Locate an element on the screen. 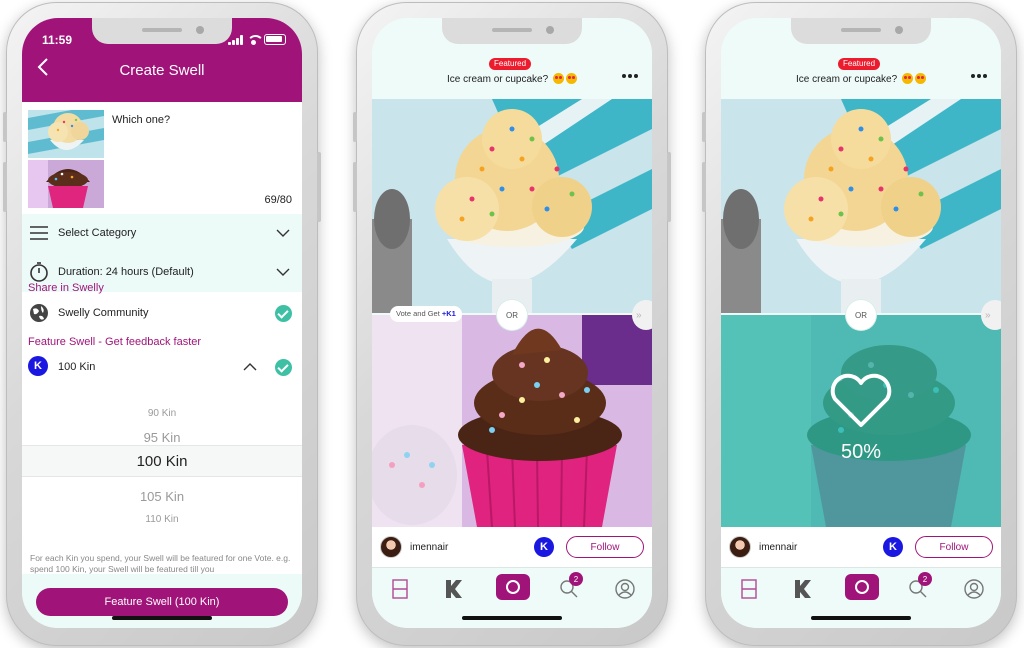 This screenshot has width=1024, height=648. vote-reward-text: Vote and Get is located at coordinates (418, 313).